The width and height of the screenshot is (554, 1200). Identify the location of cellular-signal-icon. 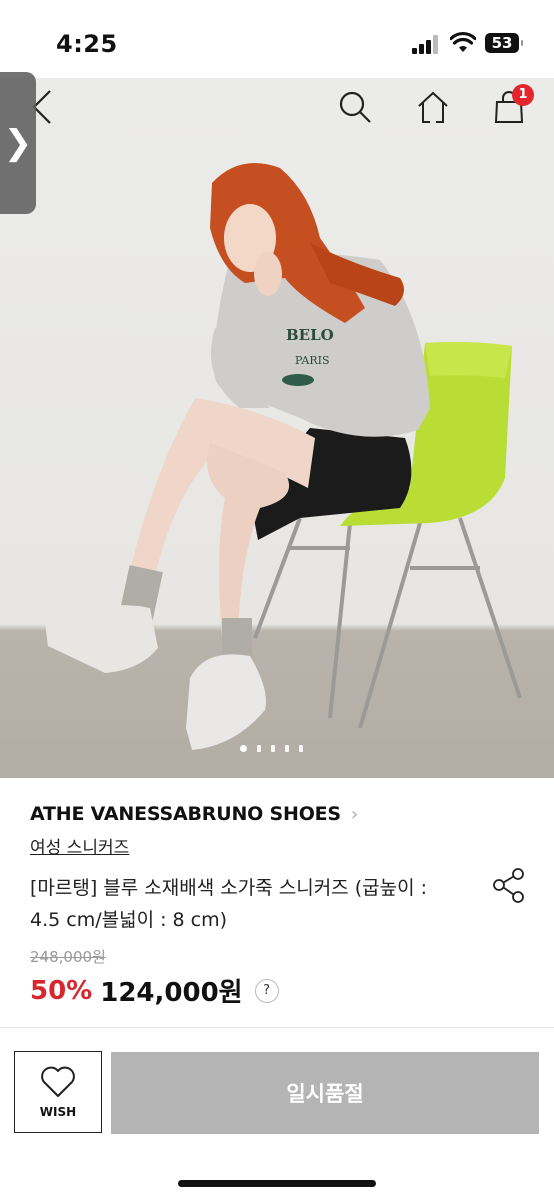
(427, 44).